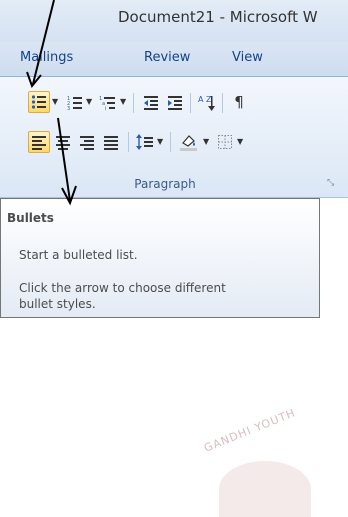 This screenshot has width=348, height=517. I want to click on dialog-launcher-icon: ⤡, so click(330, 183).